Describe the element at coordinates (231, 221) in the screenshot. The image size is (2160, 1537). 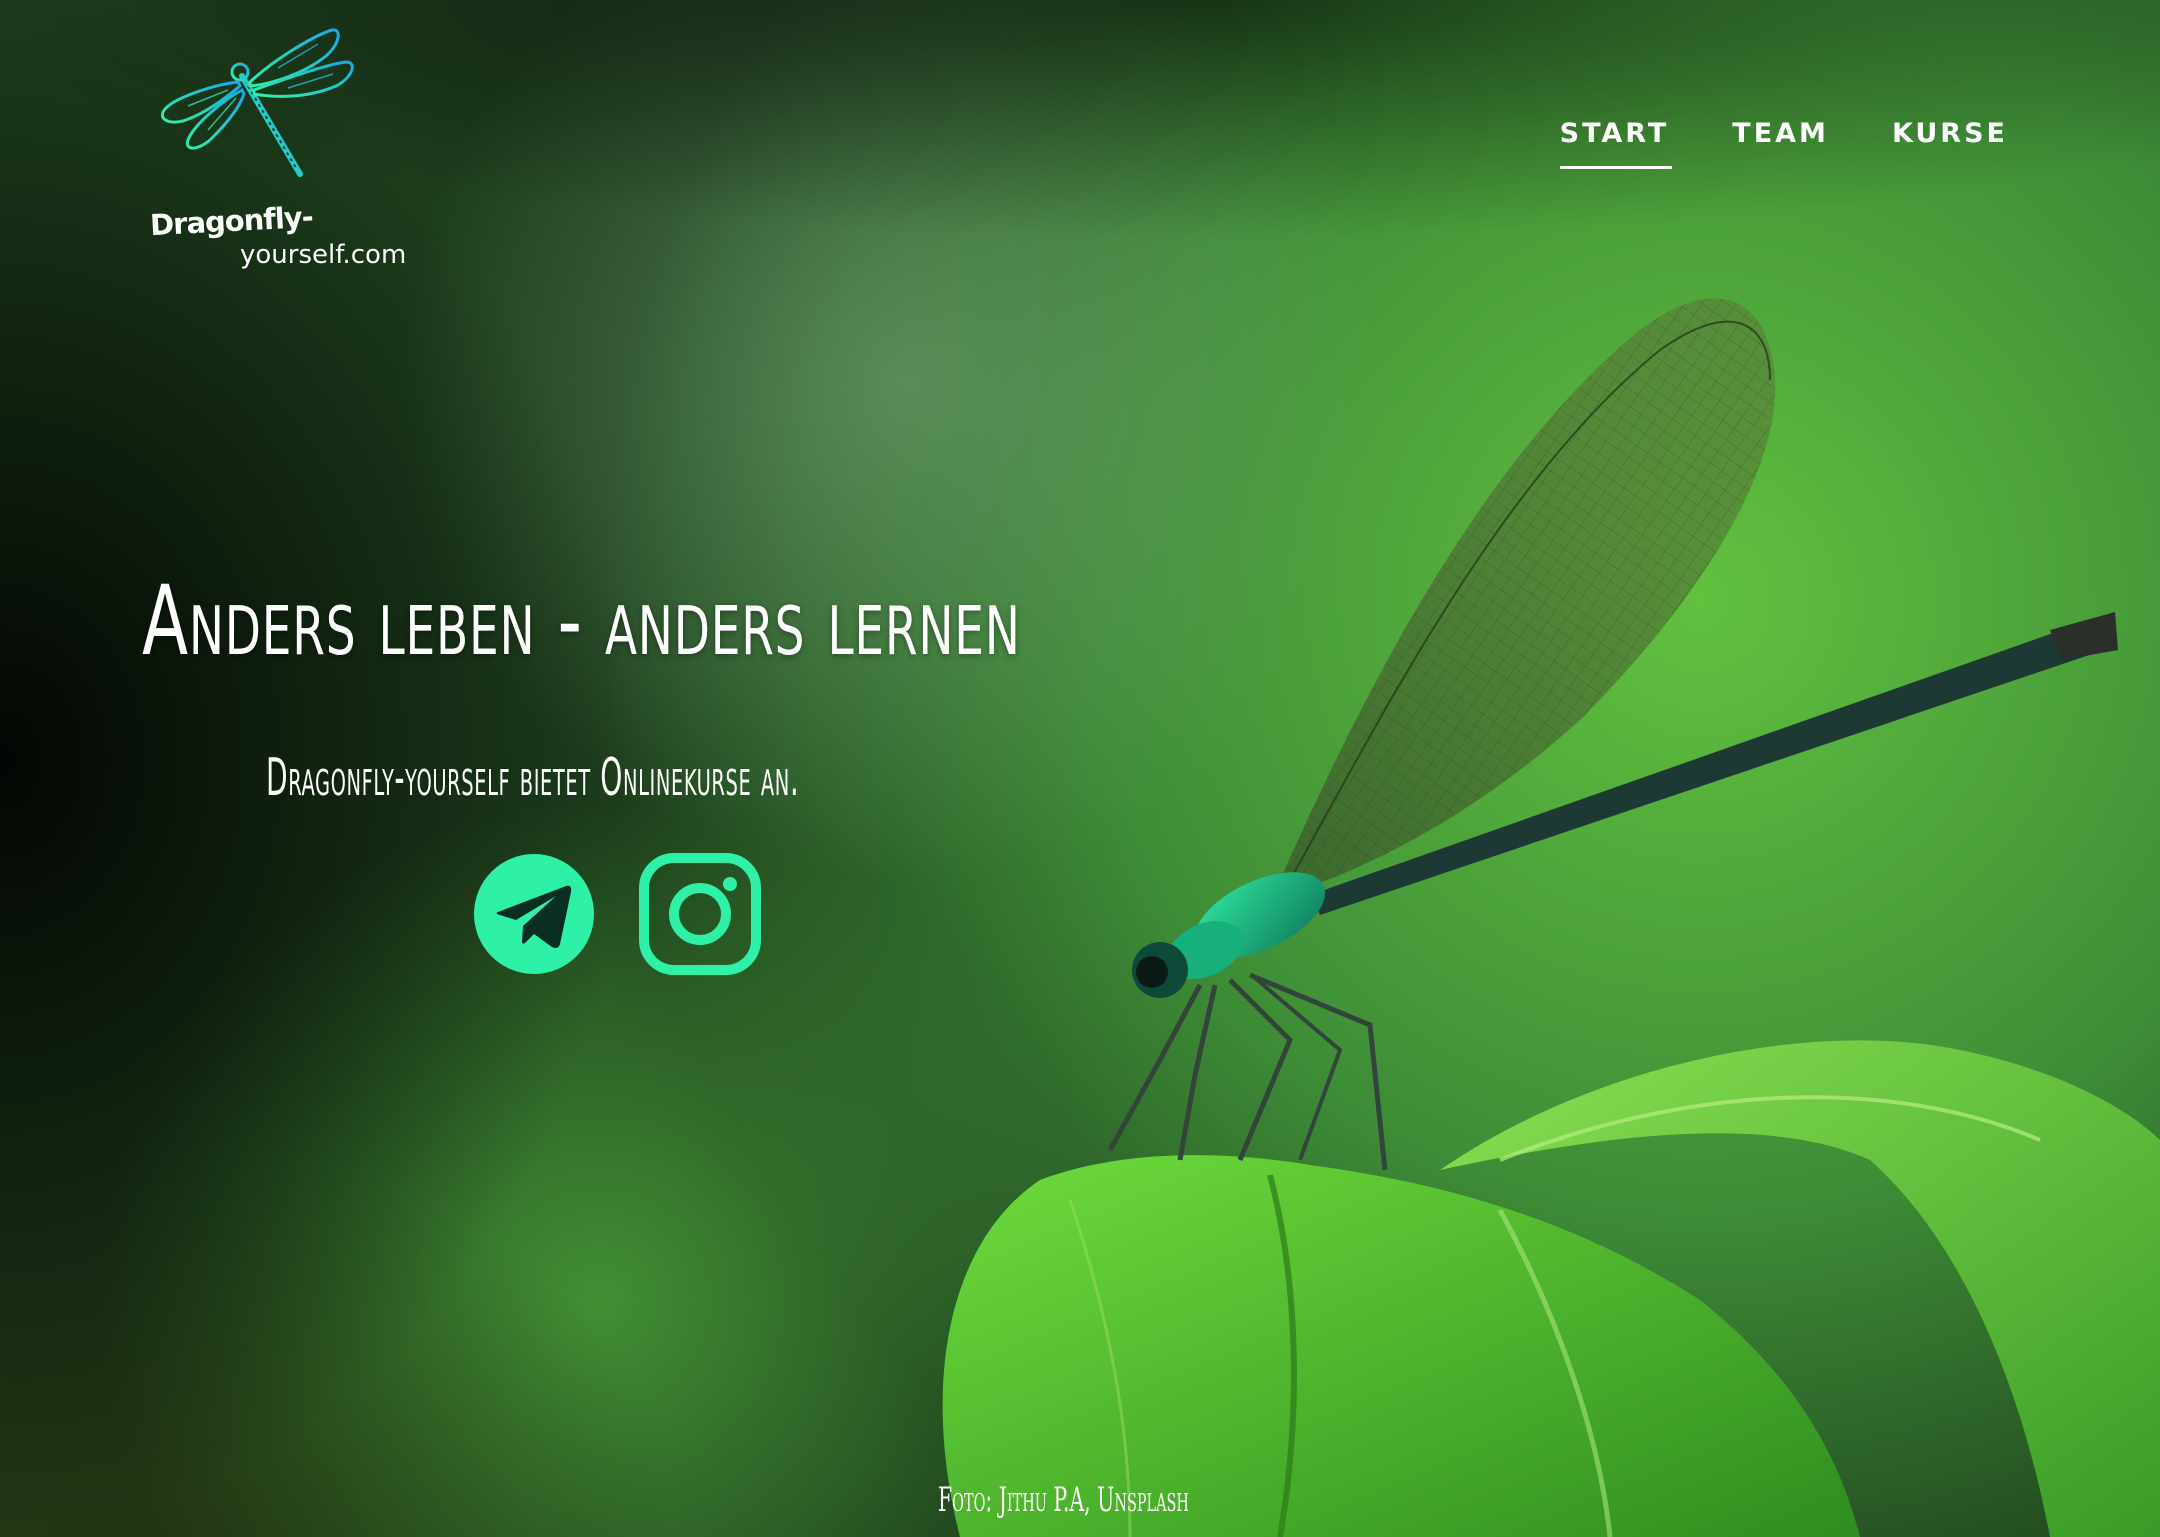
I see `logo-text-line1: Dragonfly-` at that location.